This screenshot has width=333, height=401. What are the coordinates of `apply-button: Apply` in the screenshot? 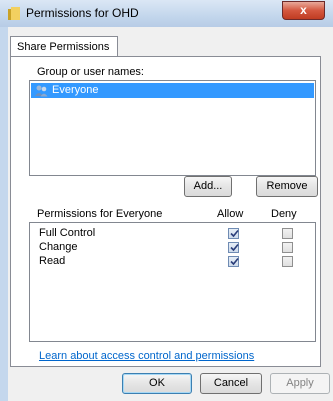 It's located at (300, 383).